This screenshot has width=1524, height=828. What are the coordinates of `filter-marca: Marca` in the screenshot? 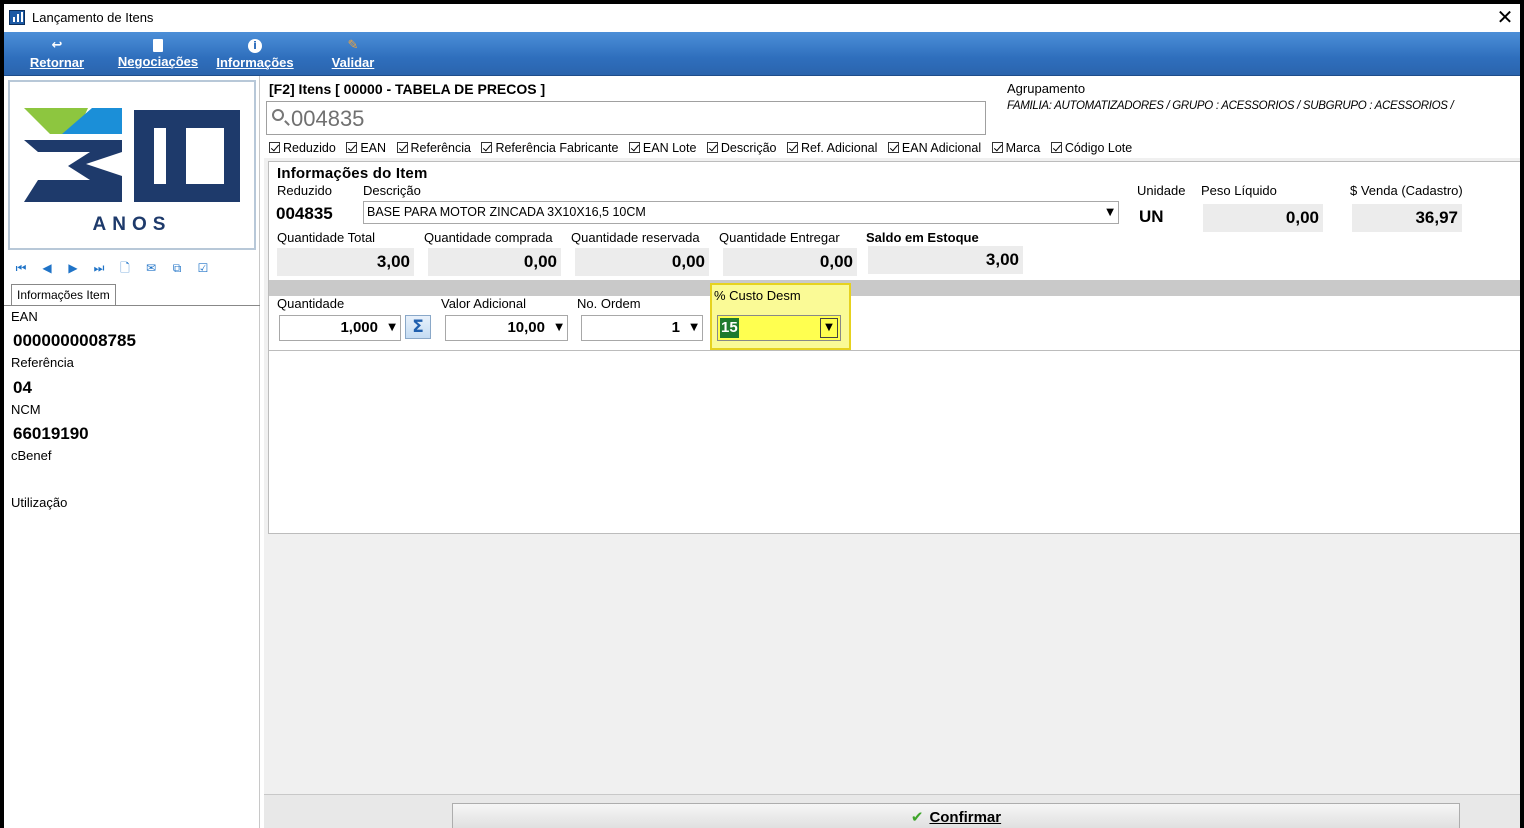 It's located at (1015, 148).